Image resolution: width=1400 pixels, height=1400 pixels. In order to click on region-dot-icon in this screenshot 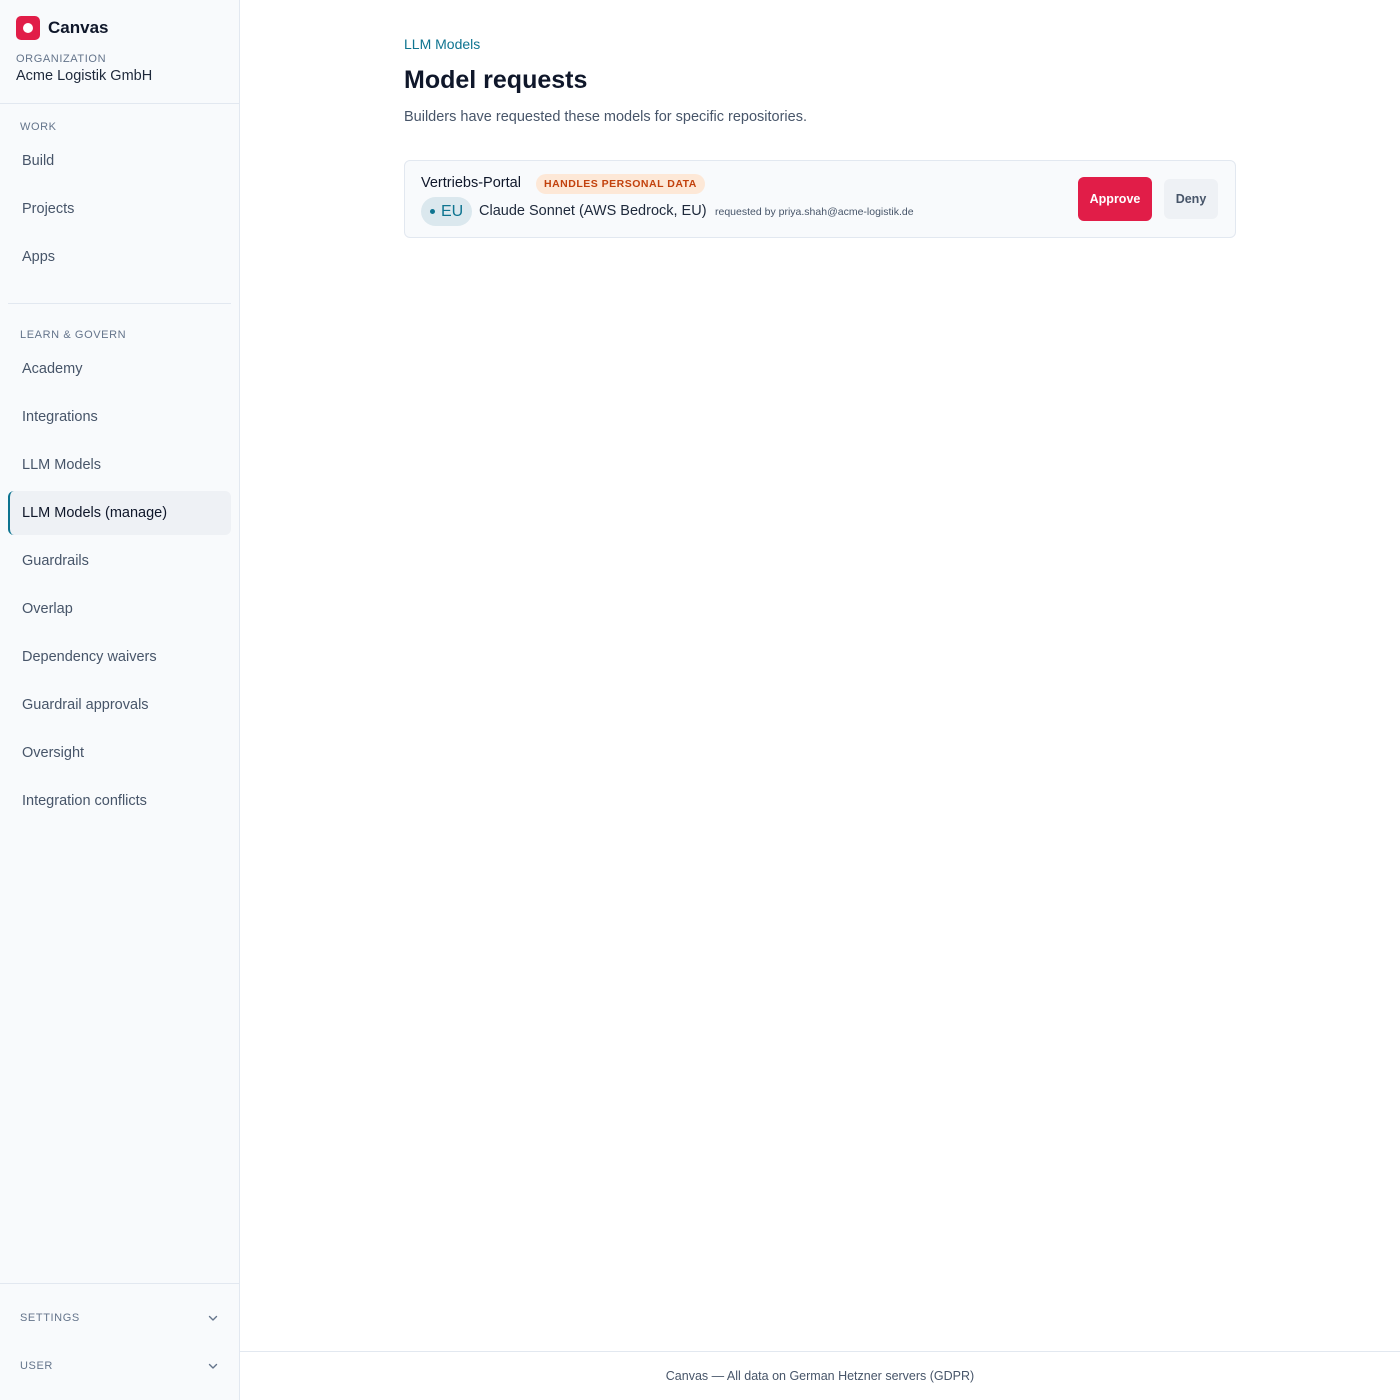, I will do `click(432, 211)`.